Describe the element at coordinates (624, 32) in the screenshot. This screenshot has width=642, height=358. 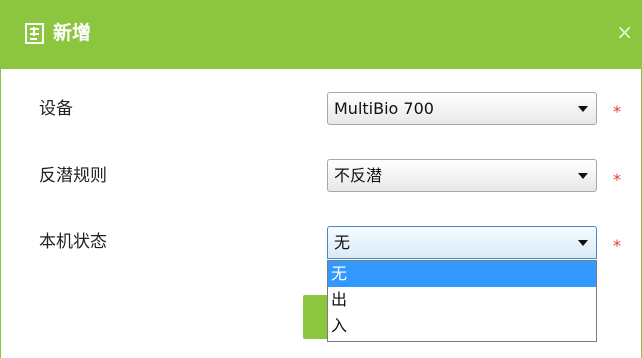
I see `close-button: ×` at that location.